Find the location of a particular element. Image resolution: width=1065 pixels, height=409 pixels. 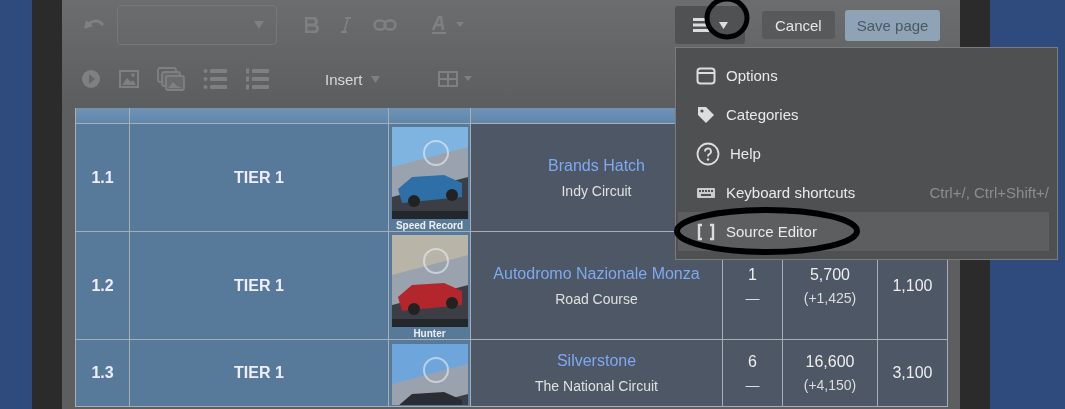

help-icon is located at coordinates (708, 153).